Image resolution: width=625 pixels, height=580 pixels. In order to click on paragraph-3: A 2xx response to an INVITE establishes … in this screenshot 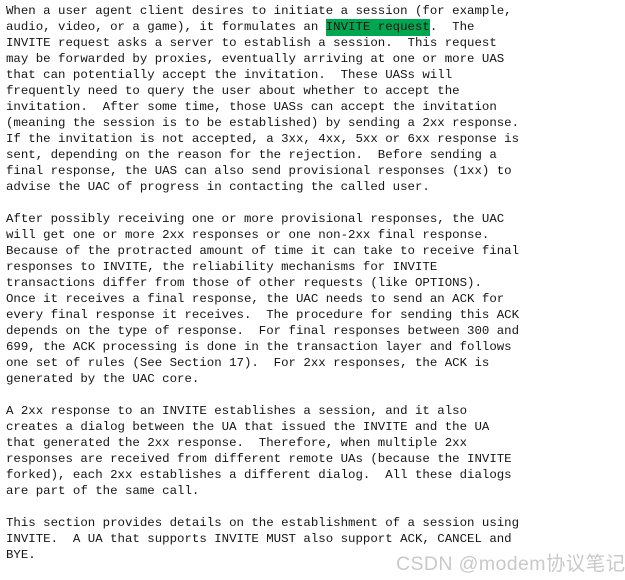, I will do `click(259, 451)`.